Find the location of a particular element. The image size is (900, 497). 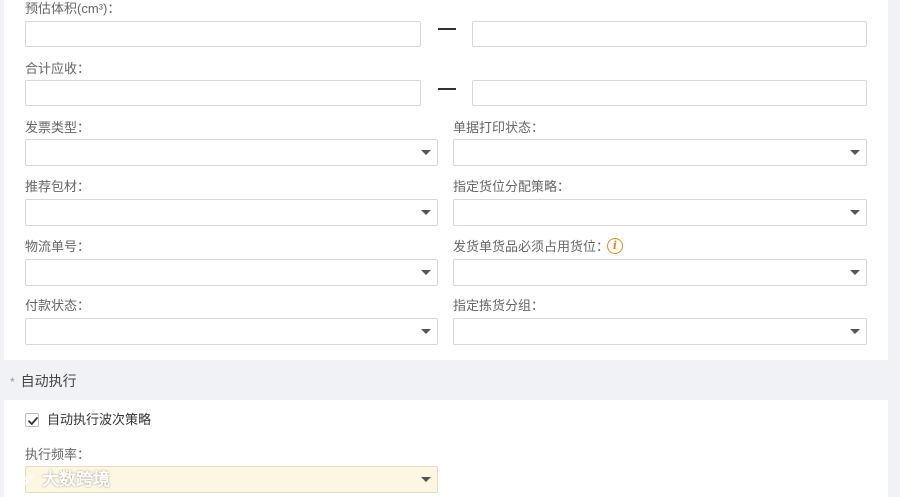

total-min-input is located at coordinates (223, 93).